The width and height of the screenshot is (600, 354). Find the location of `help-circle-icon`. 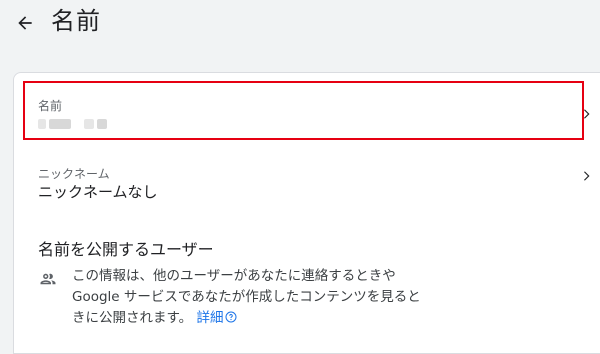

help-circle-icon is located at coordinates (231, 317).